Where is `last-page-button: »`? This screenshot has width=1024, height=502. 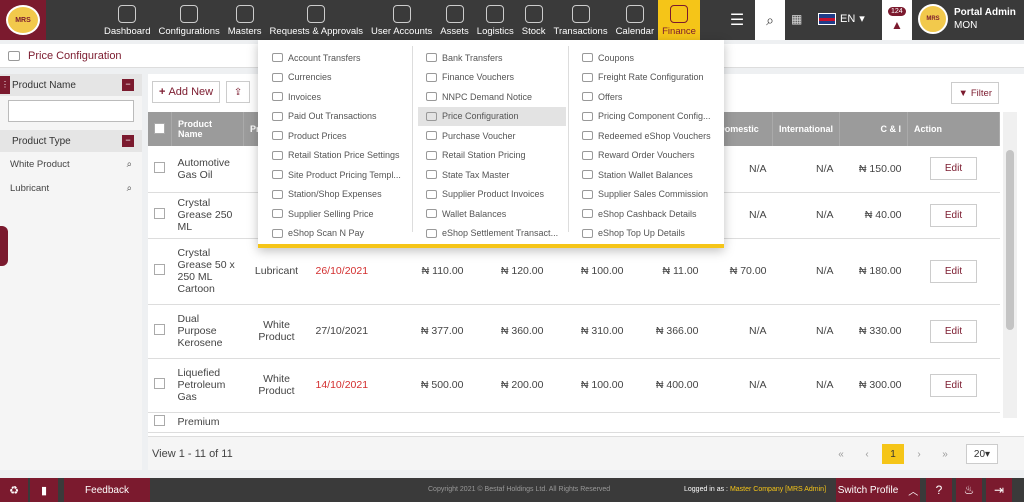 last-page-button: » is located at coordinates (945, 454).